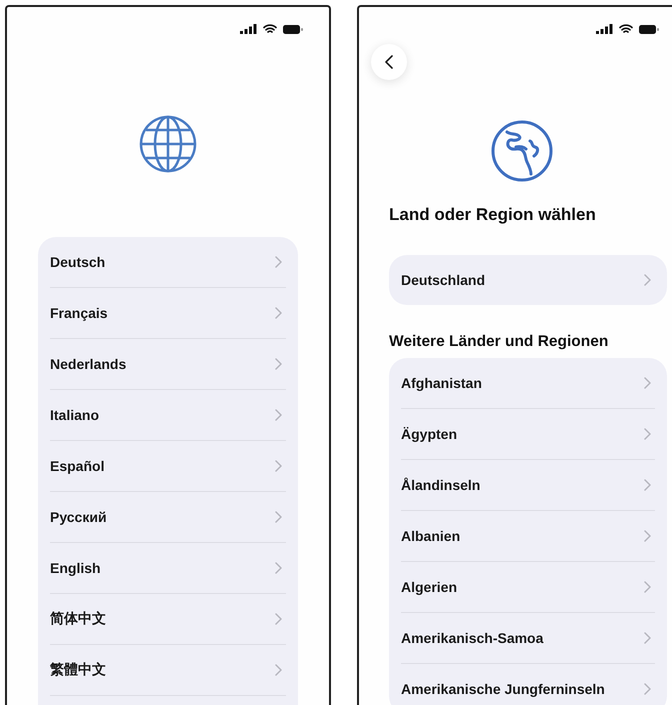 The height and width of the screenshot is (705, 672). What do you see at coordinates (528, 536) in the screenshot?
I see `country-option: Albanien` at bounding box center [528, 536].